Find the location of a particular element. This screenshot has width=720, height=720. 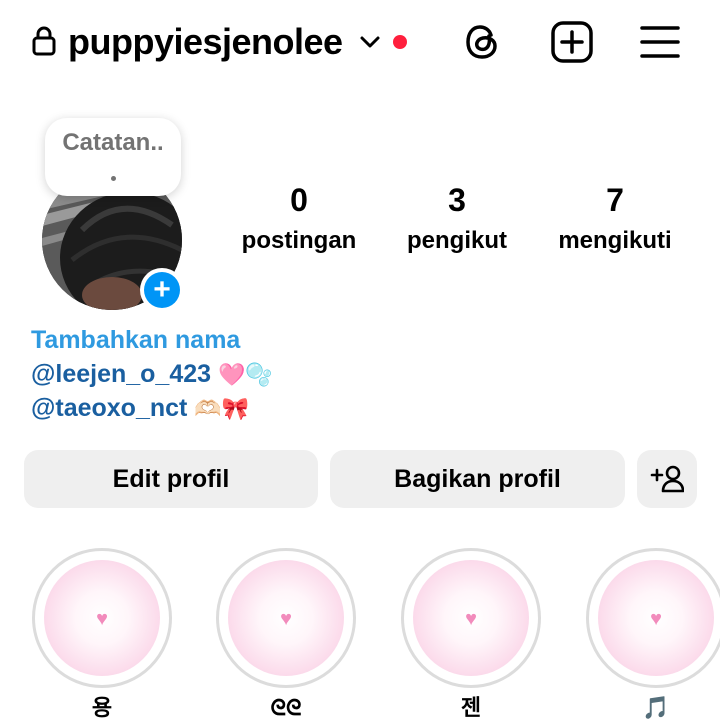

stat-posts-count: 0 is located at coordinates (299, 200).